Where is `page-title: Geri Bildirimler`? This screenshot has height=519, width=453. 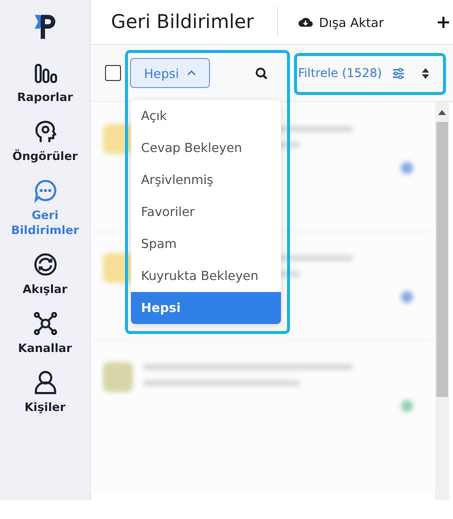
page-title: Geri Bildirimler is located at coordinates (183, 22).